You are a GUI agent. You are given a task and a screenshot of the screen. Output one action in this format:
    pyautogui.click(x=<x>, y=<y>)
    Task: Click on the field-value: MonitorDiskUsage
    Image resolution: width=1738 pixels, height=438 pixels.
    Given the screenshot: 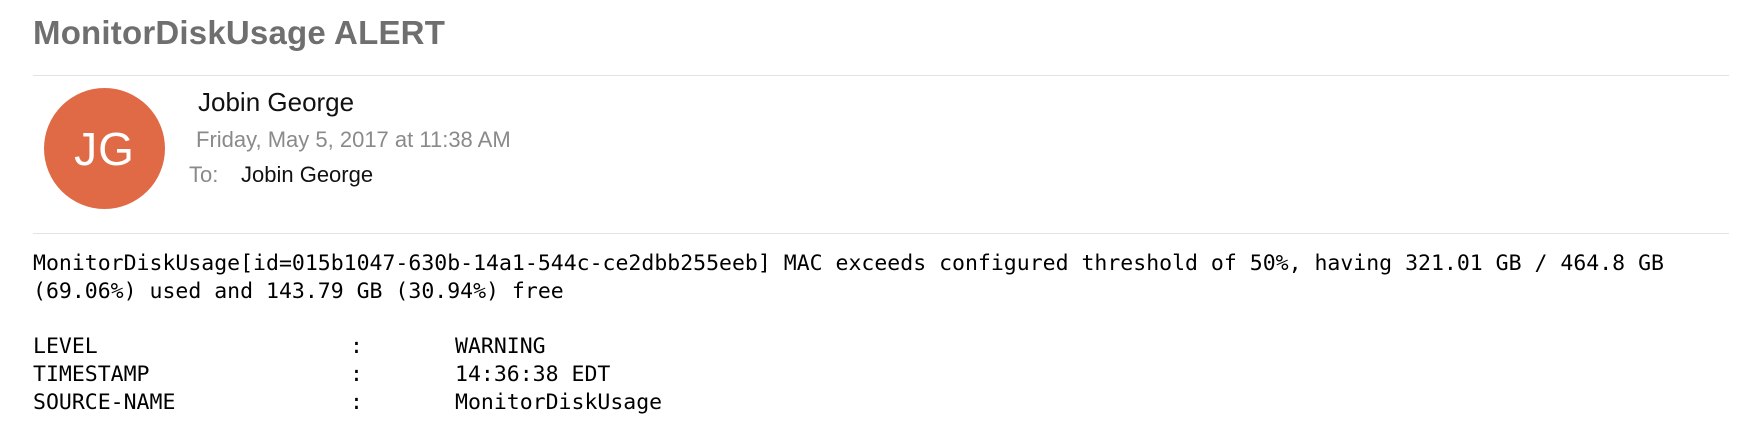 What is the action you would take?
    pyautogui.click(x=559, y=402)
    